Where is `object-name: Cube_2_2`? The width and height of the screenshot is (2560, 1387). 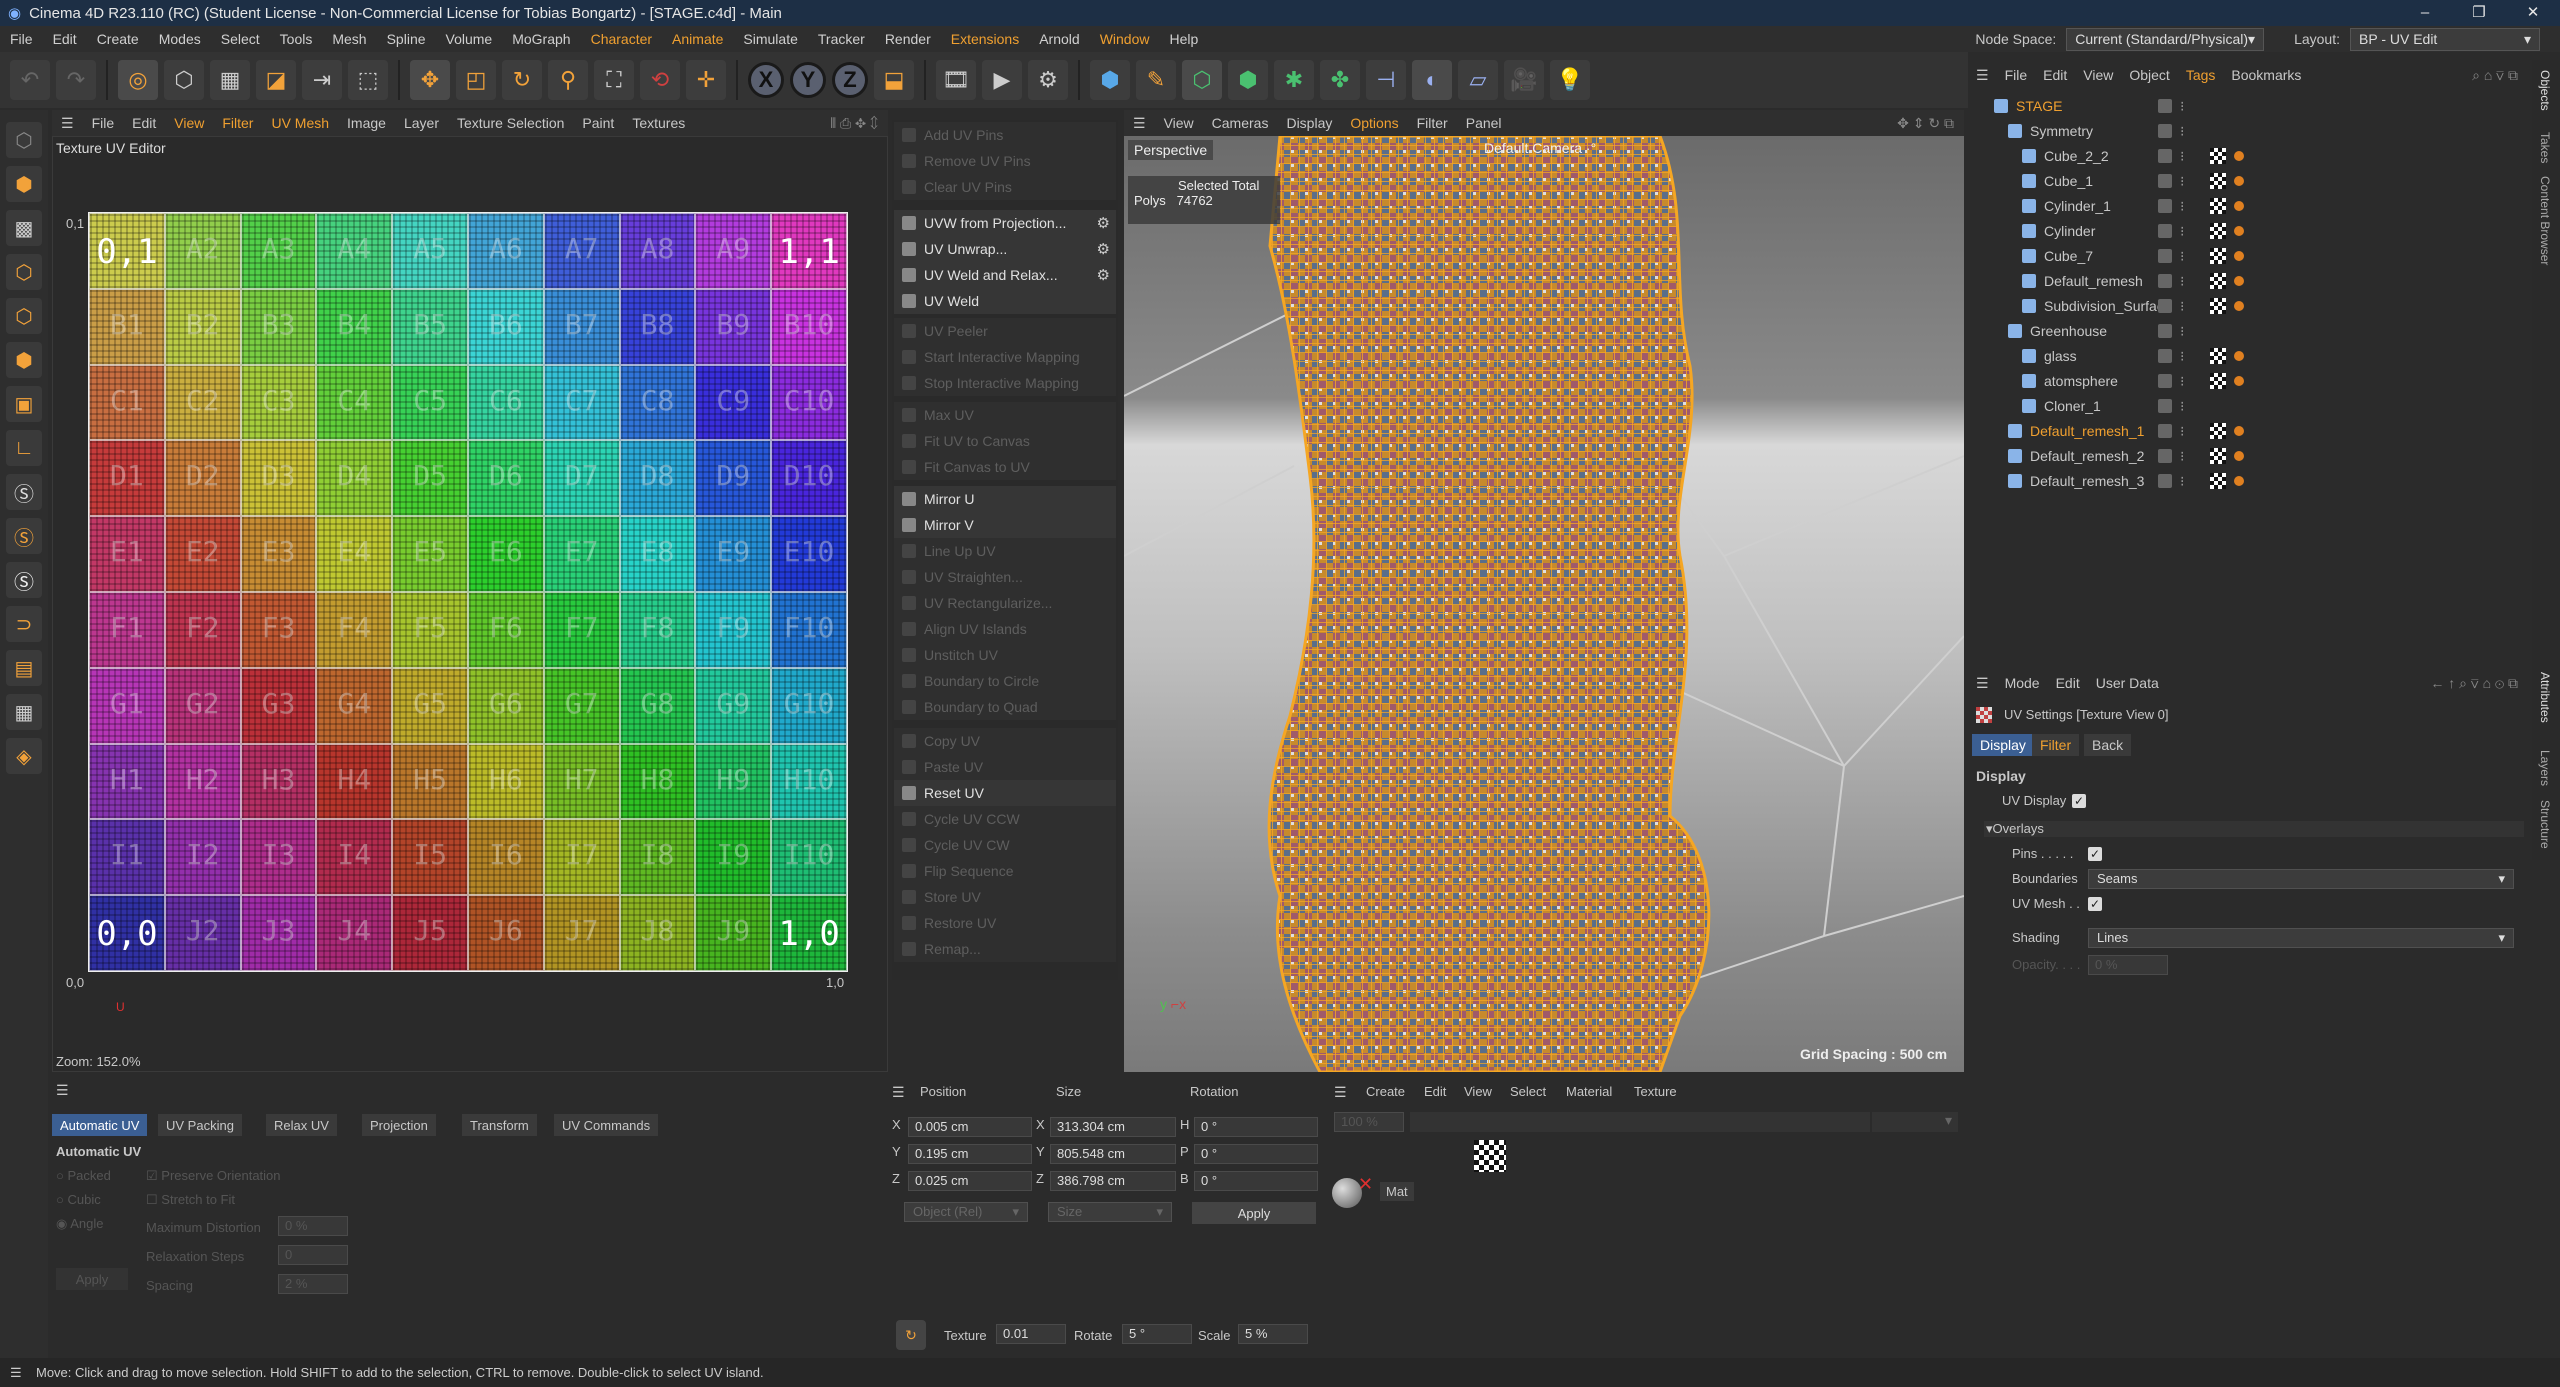 object-name: Cube_2_2 is located at coordinates (2076, 156).